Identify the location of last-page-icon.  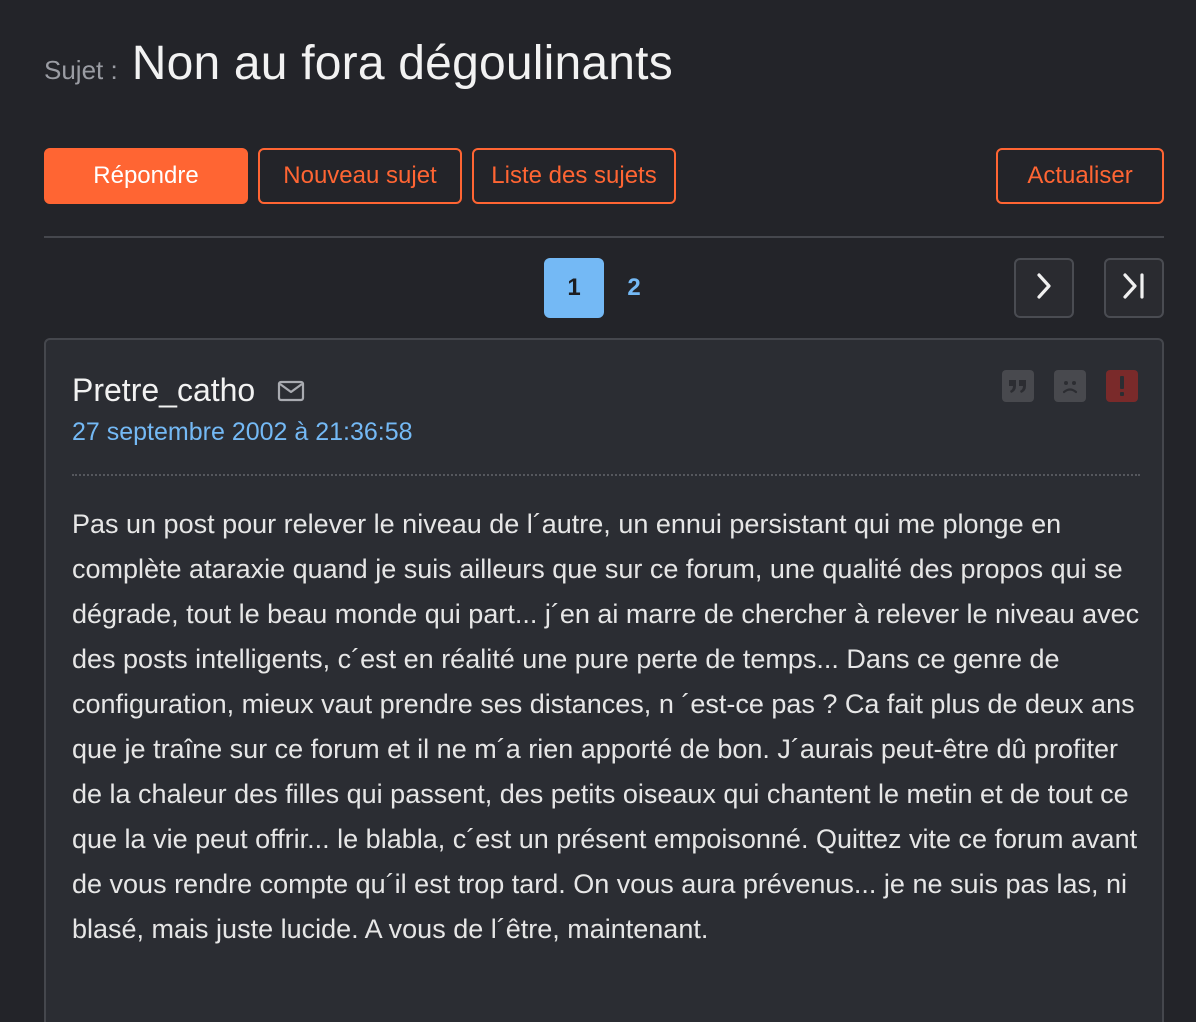
(1134, 288).